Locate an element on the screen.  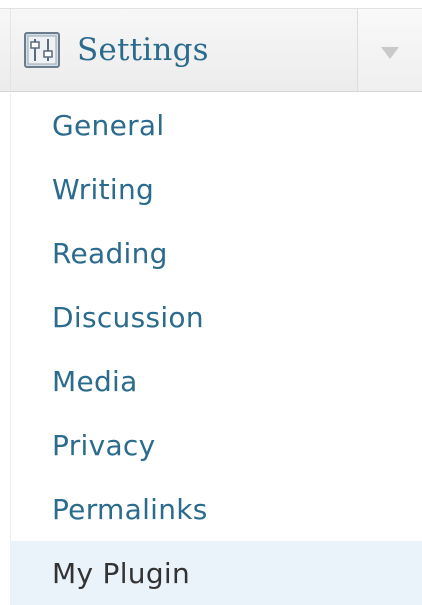
submenu-link-permalinks: Permalinks is located at coordinates (216, 509).